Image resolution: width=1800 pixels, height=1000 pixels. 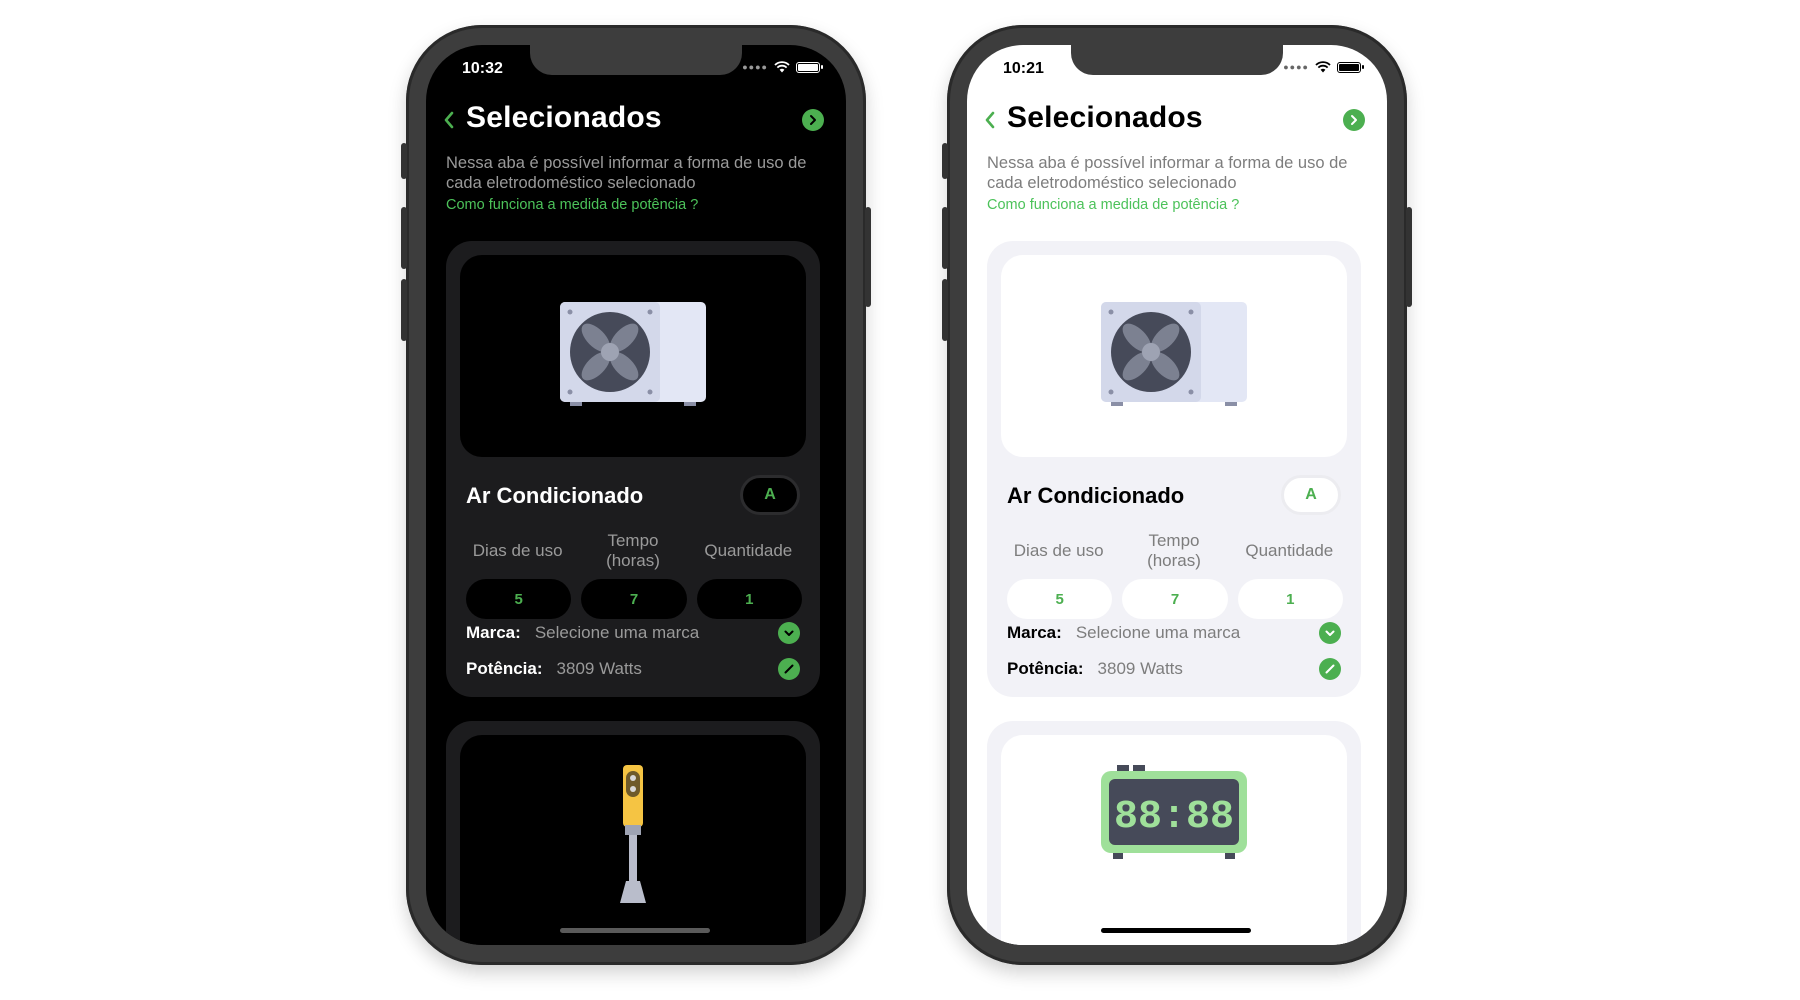 I want to click on appliance-card-next: 88:88, so click(x=1174, y=833).